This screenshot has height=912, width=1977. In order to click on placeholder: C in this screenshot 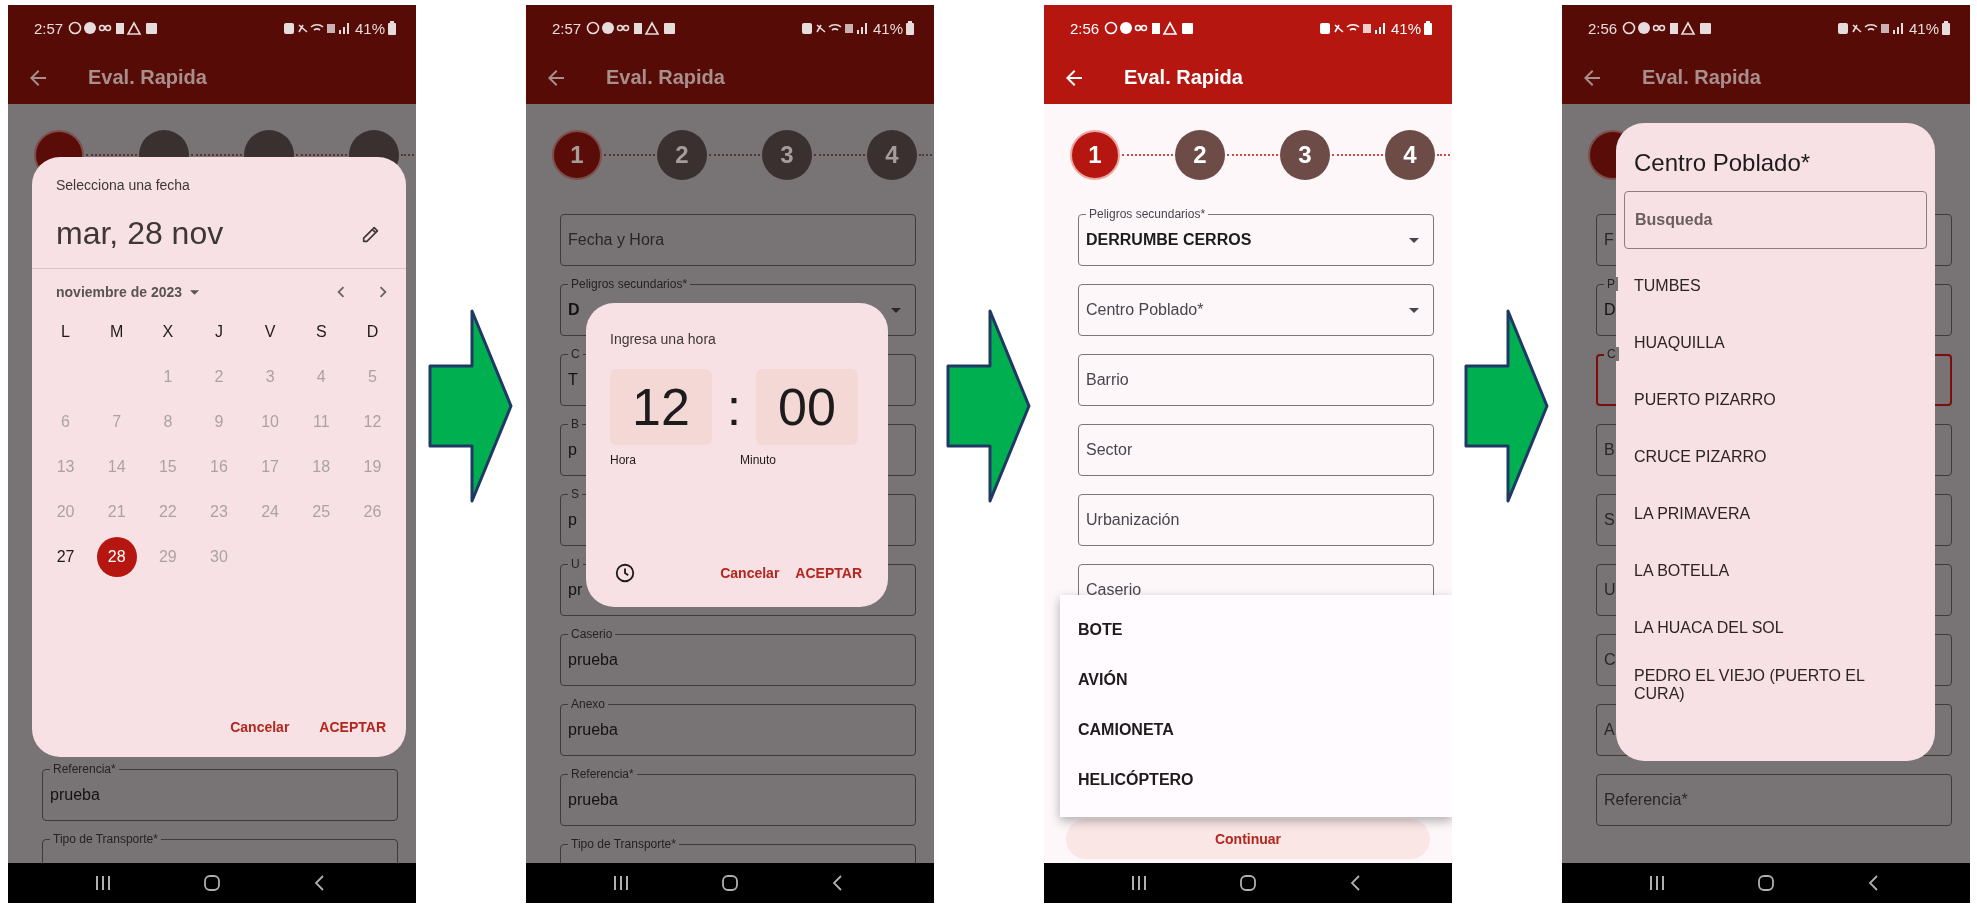, I will do `click(1610, 660)`.